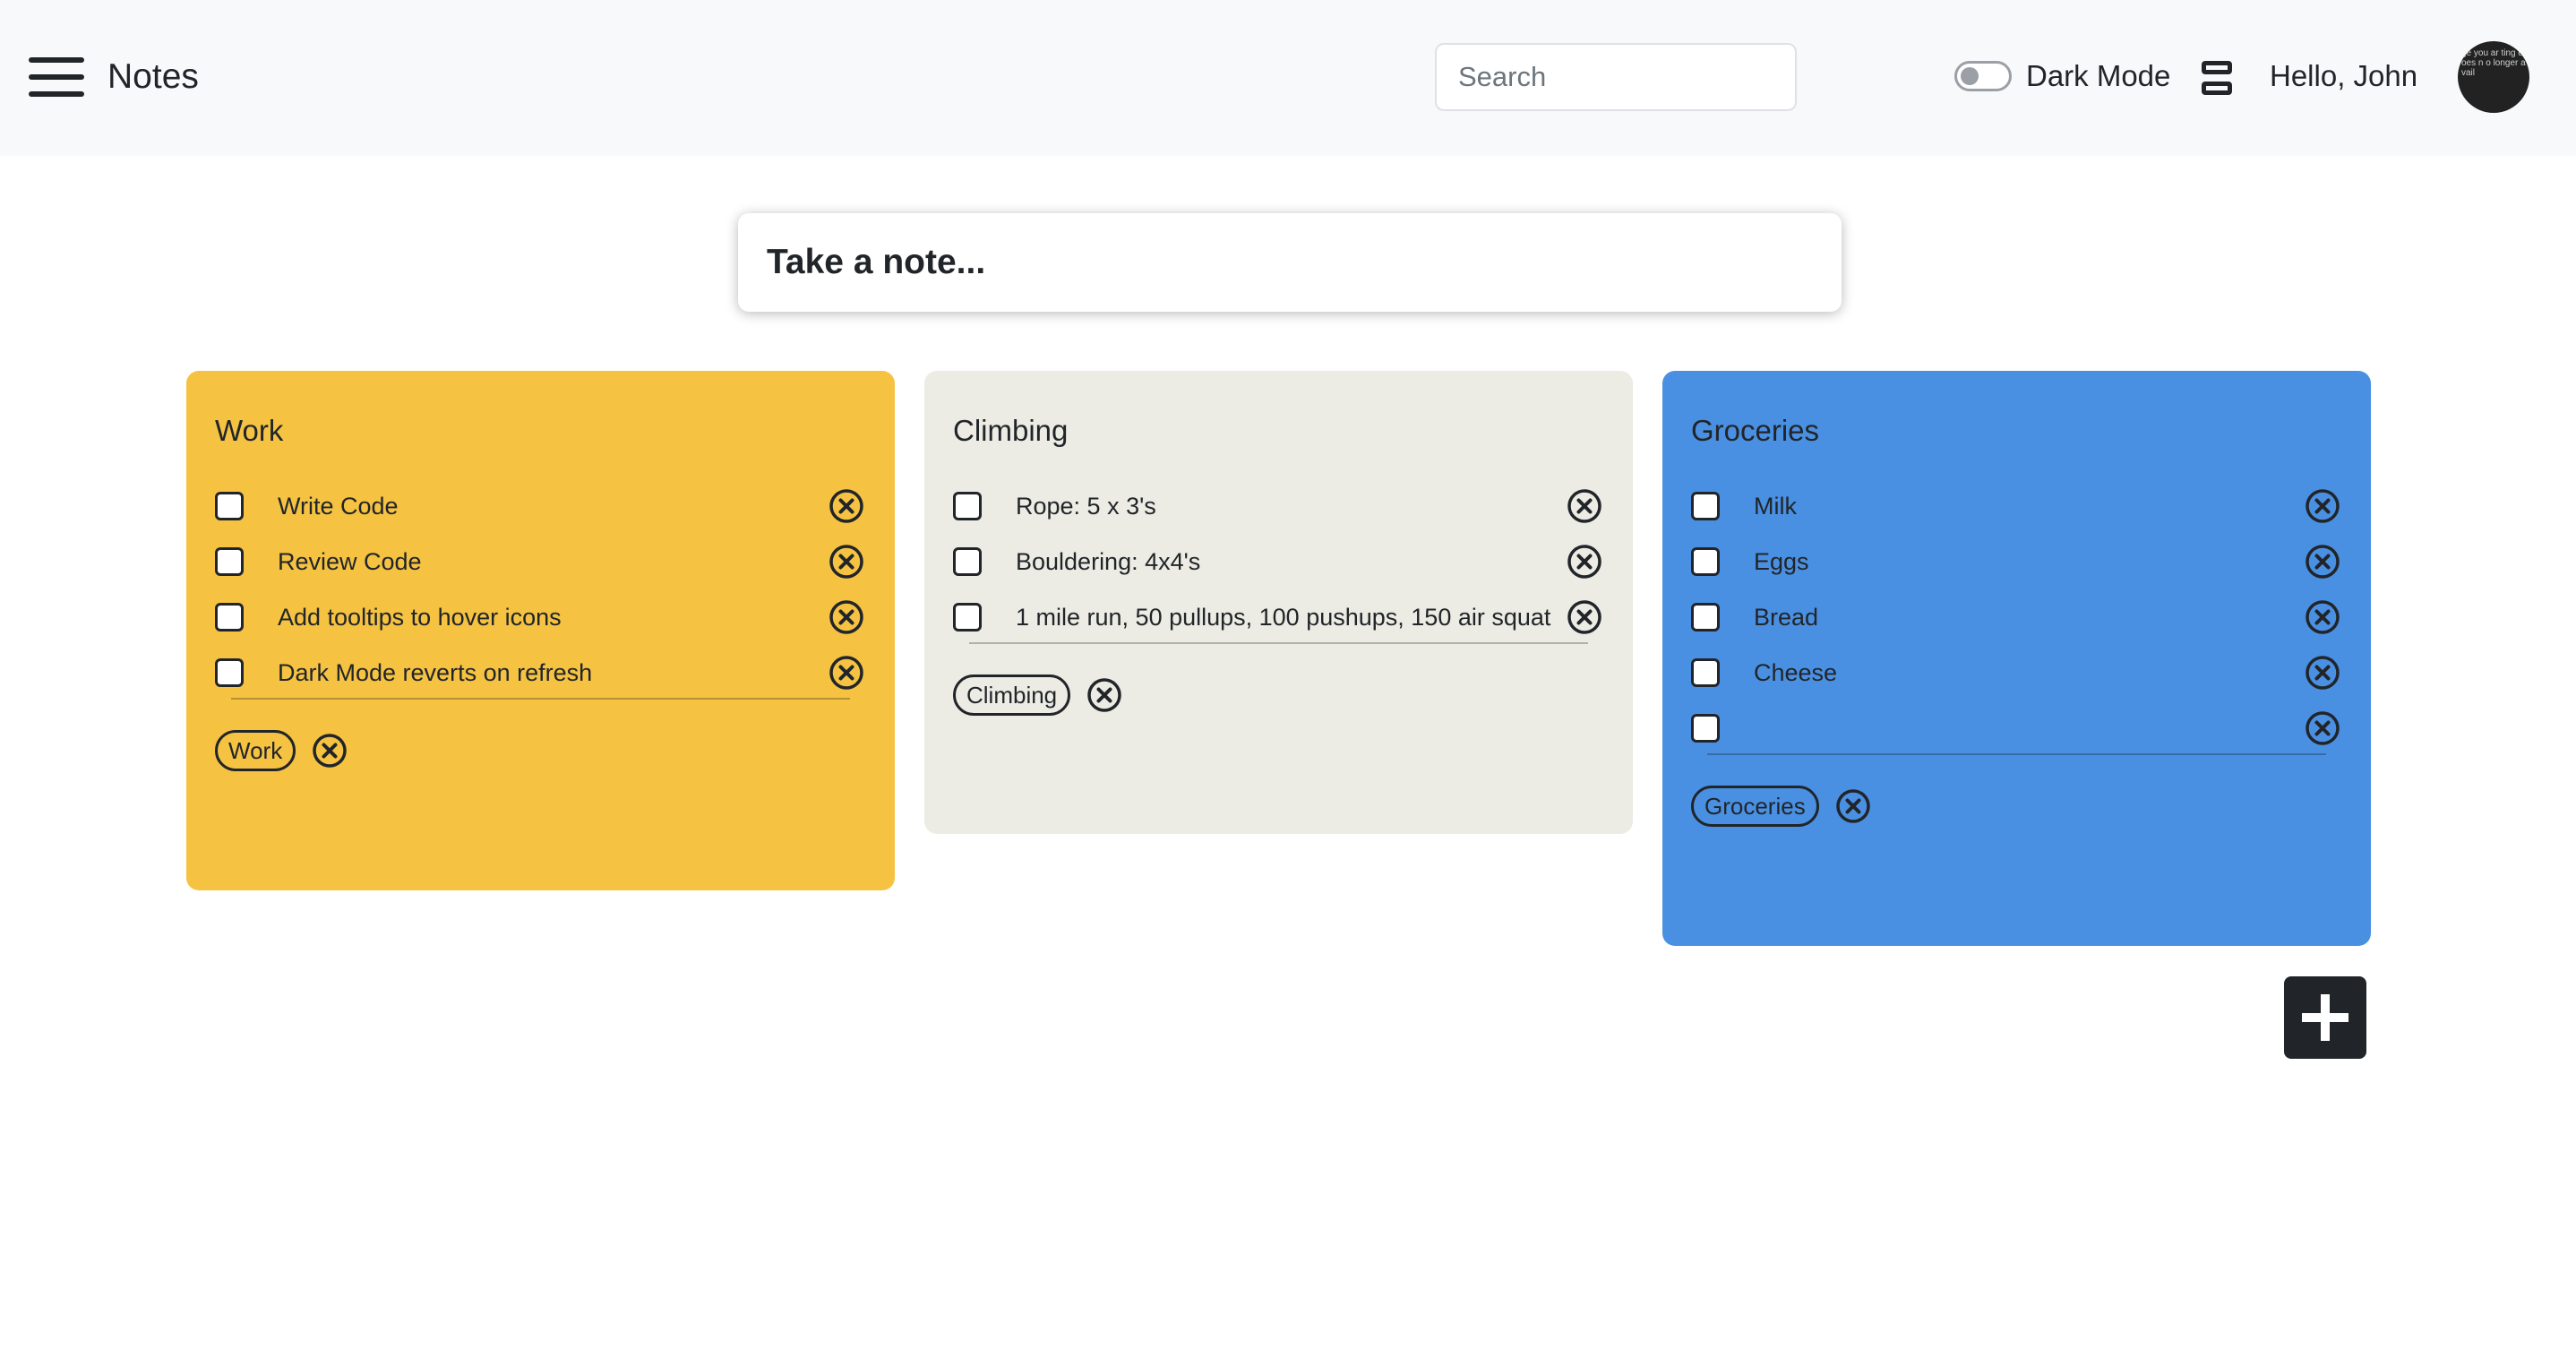 Image resolution: width=2576 pixels, height=1349 pixels. I want to click on note-tag: Work, so click(255, 750).